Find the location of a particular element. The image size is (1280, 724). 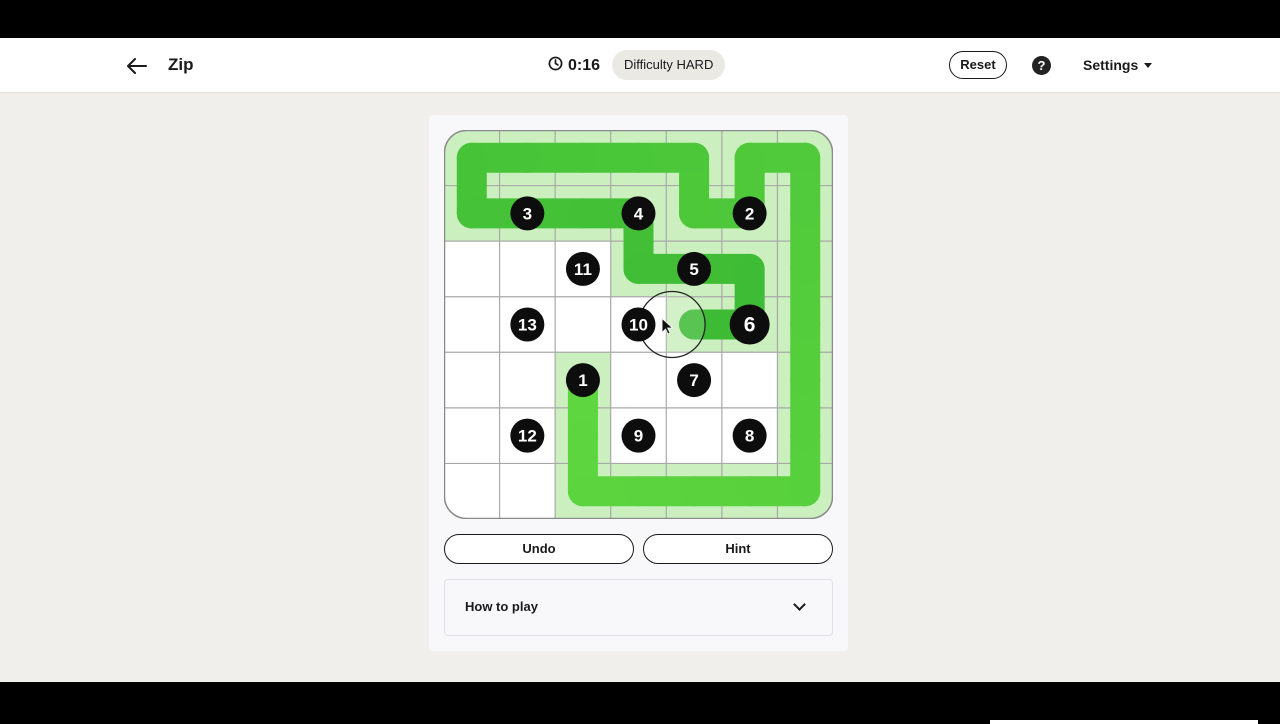

page-title: Zip is located at coordinates (181, 64).